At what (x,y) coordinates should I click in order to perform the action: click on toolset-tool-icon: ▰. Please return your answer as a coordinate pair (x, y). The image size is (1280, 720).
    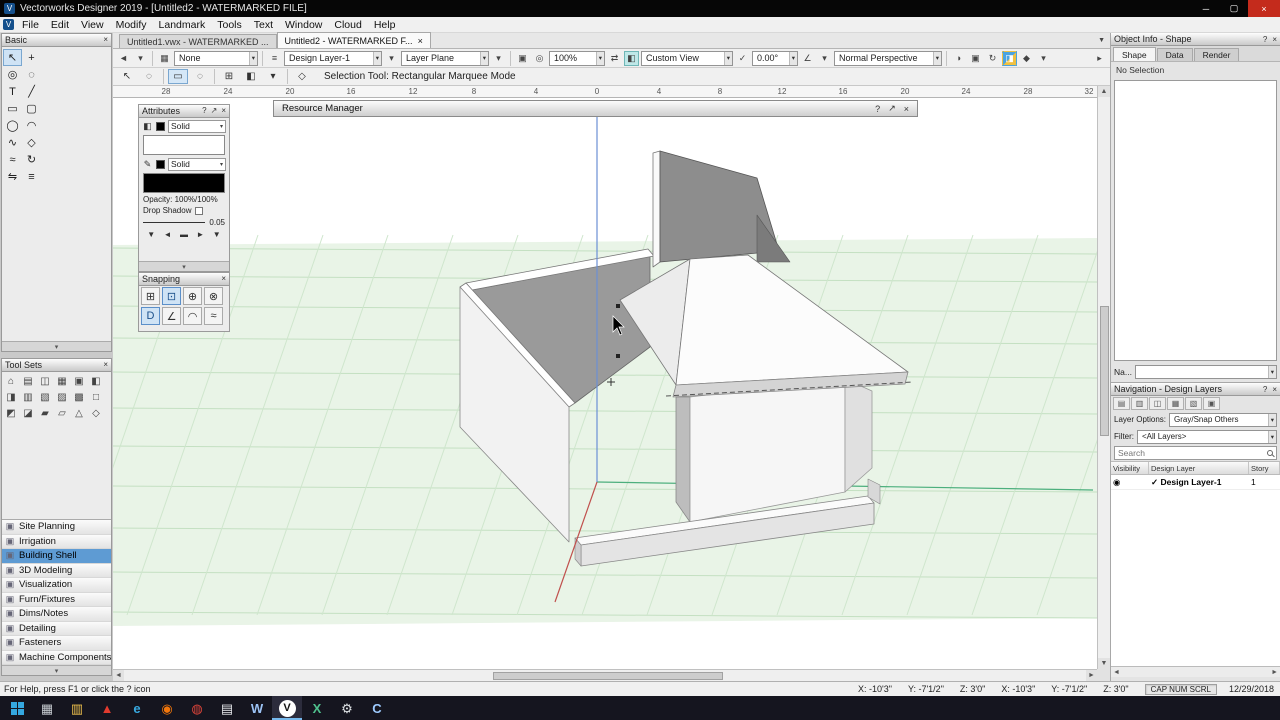
    Looking at the image, I should click on (45, 413).